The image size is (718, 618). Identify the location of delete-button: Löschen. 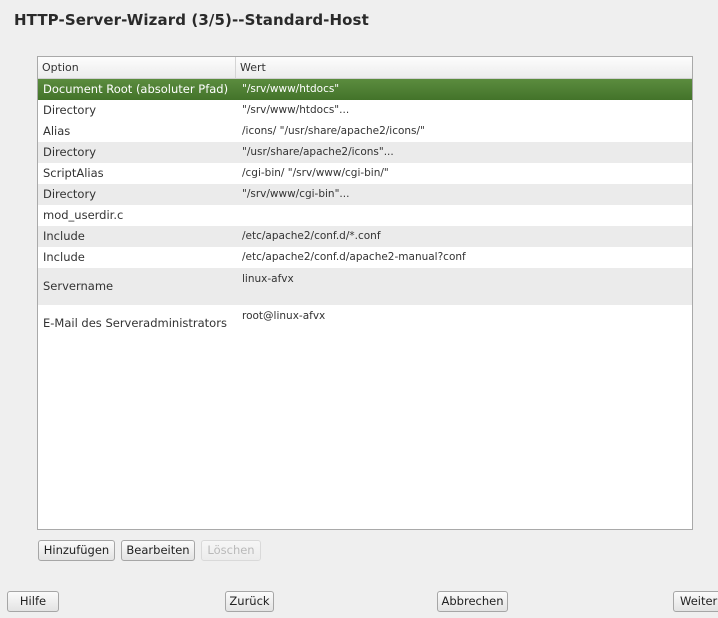
(231, 550).